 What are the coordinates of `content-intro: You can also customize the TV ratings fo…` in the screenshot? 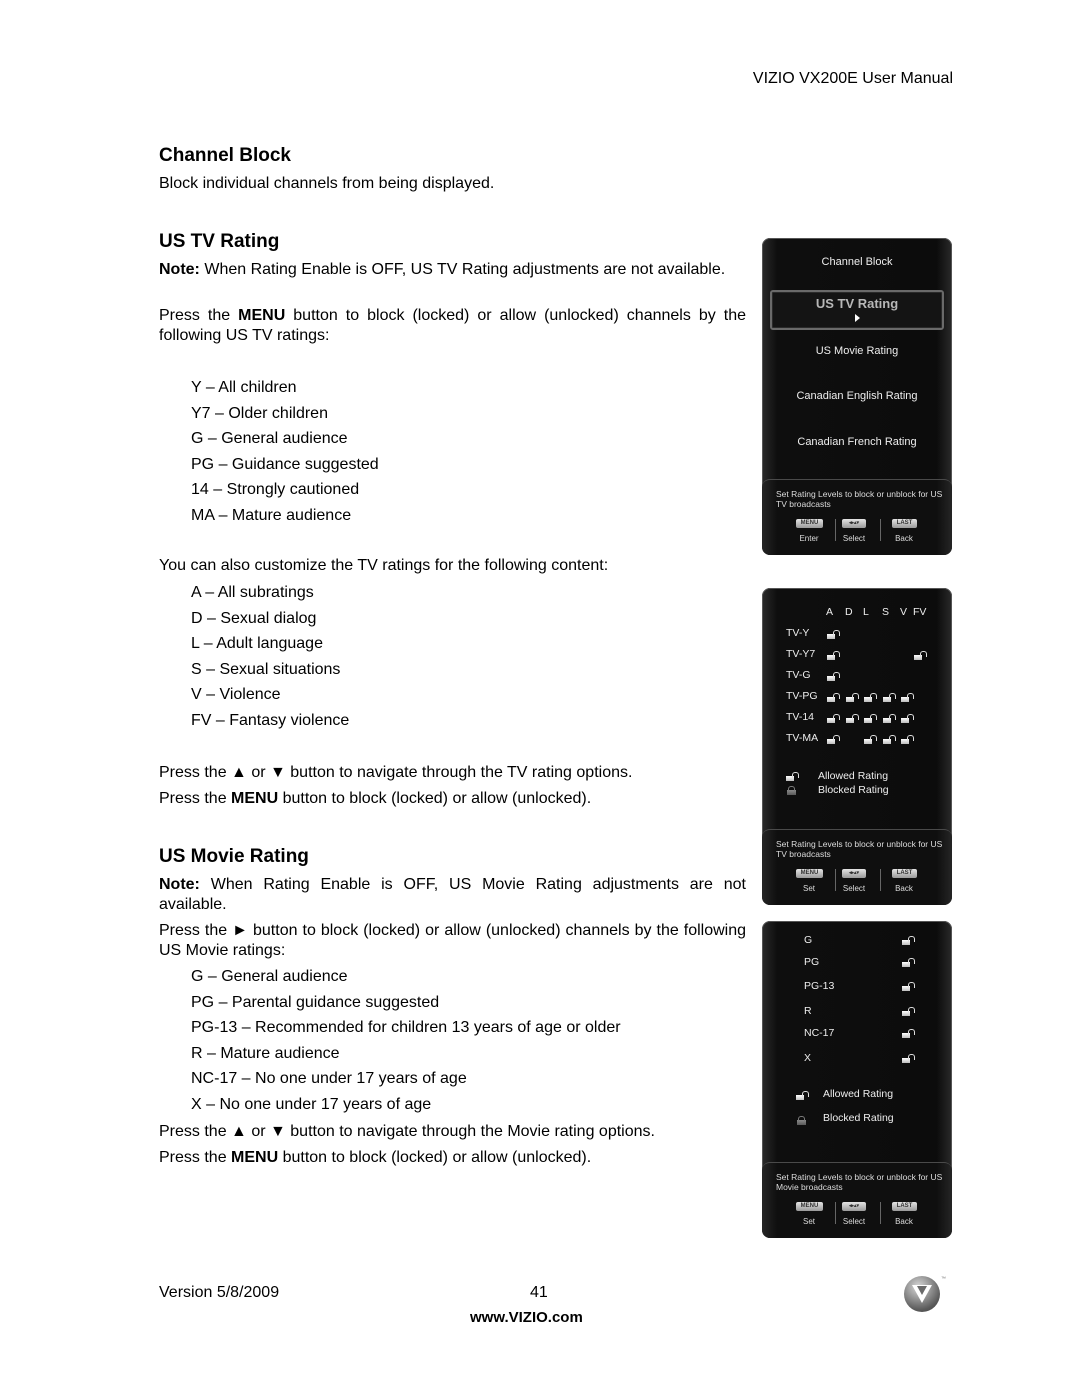 It's located at (384, 565).